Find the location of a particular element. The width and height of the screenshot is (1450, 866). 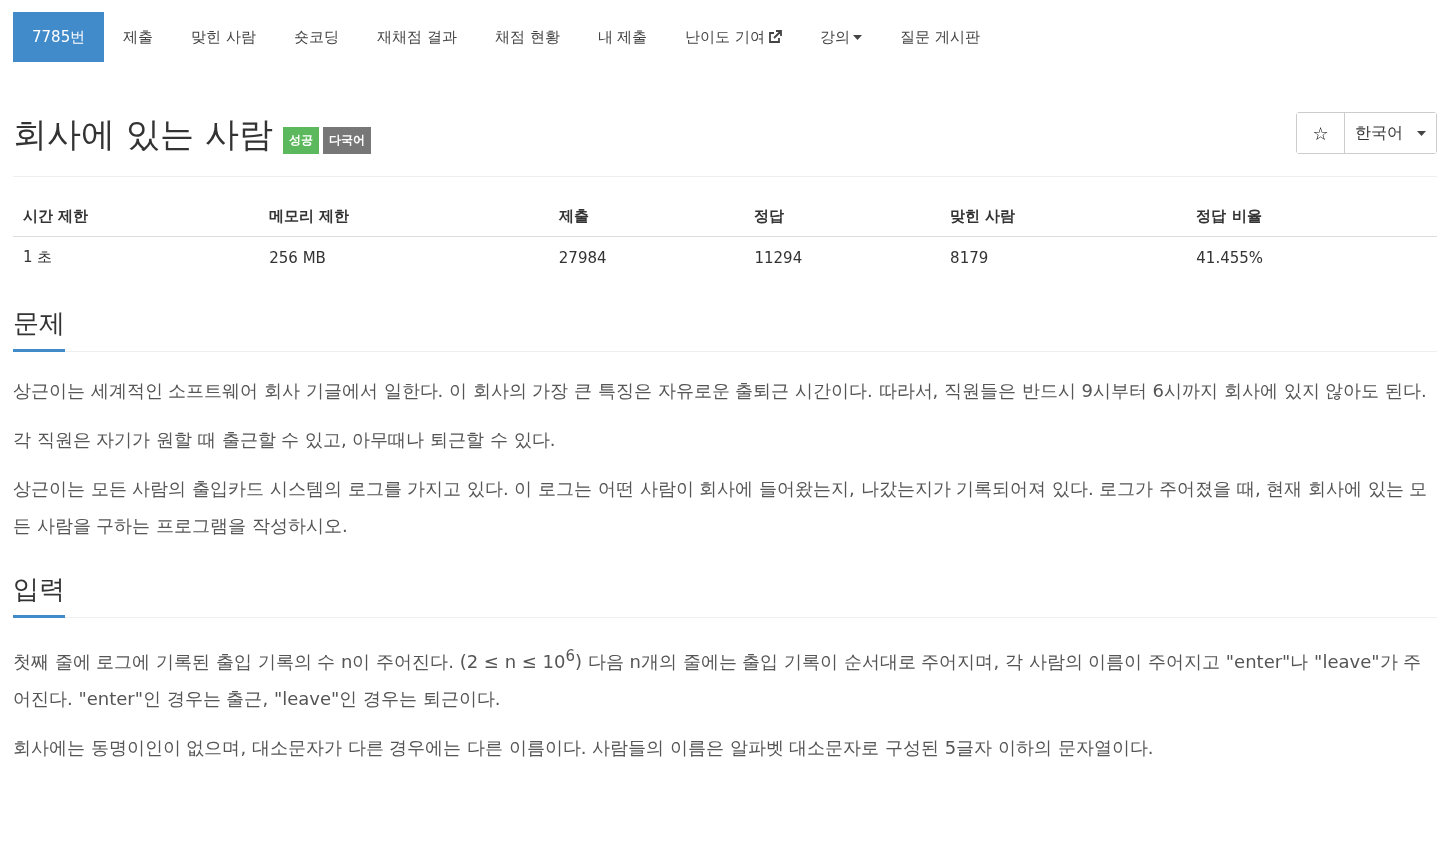

problem-title: 회사에 있는 사람 is located at coordinates (143, 134).